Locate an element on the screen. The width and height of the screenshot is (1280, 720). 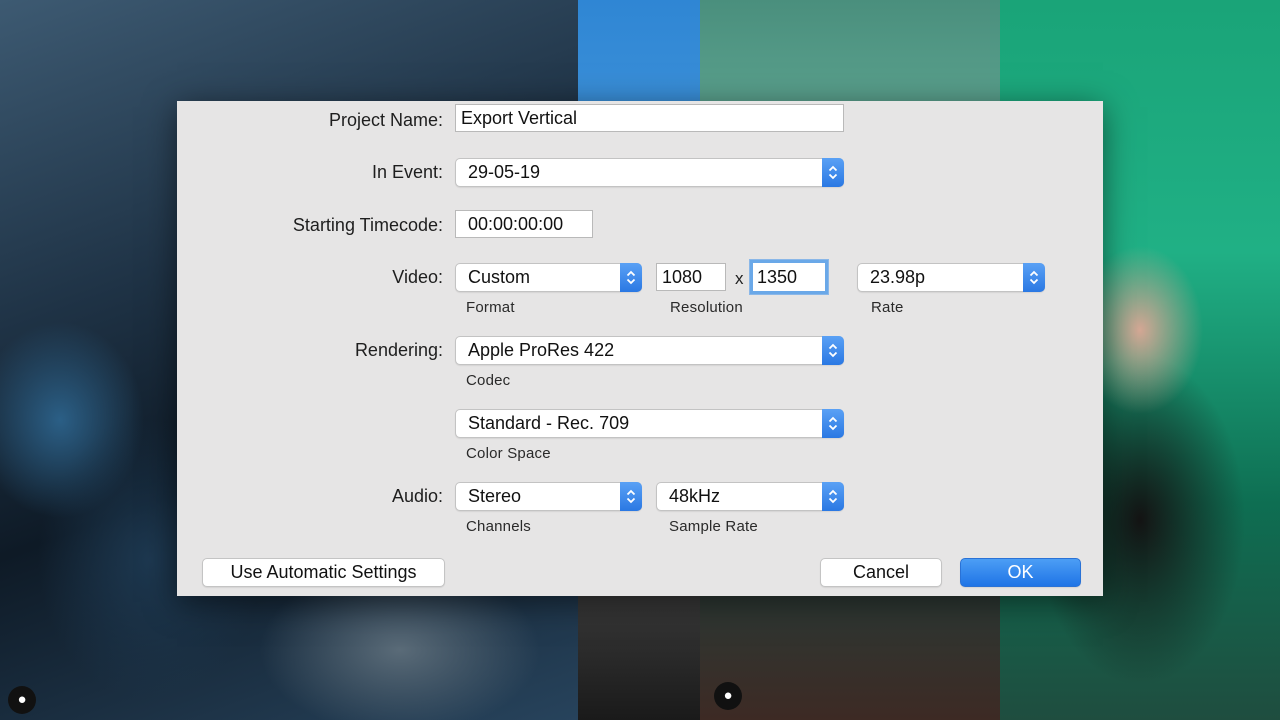
codec-caption: Codec is located at coordinates (488, 380).